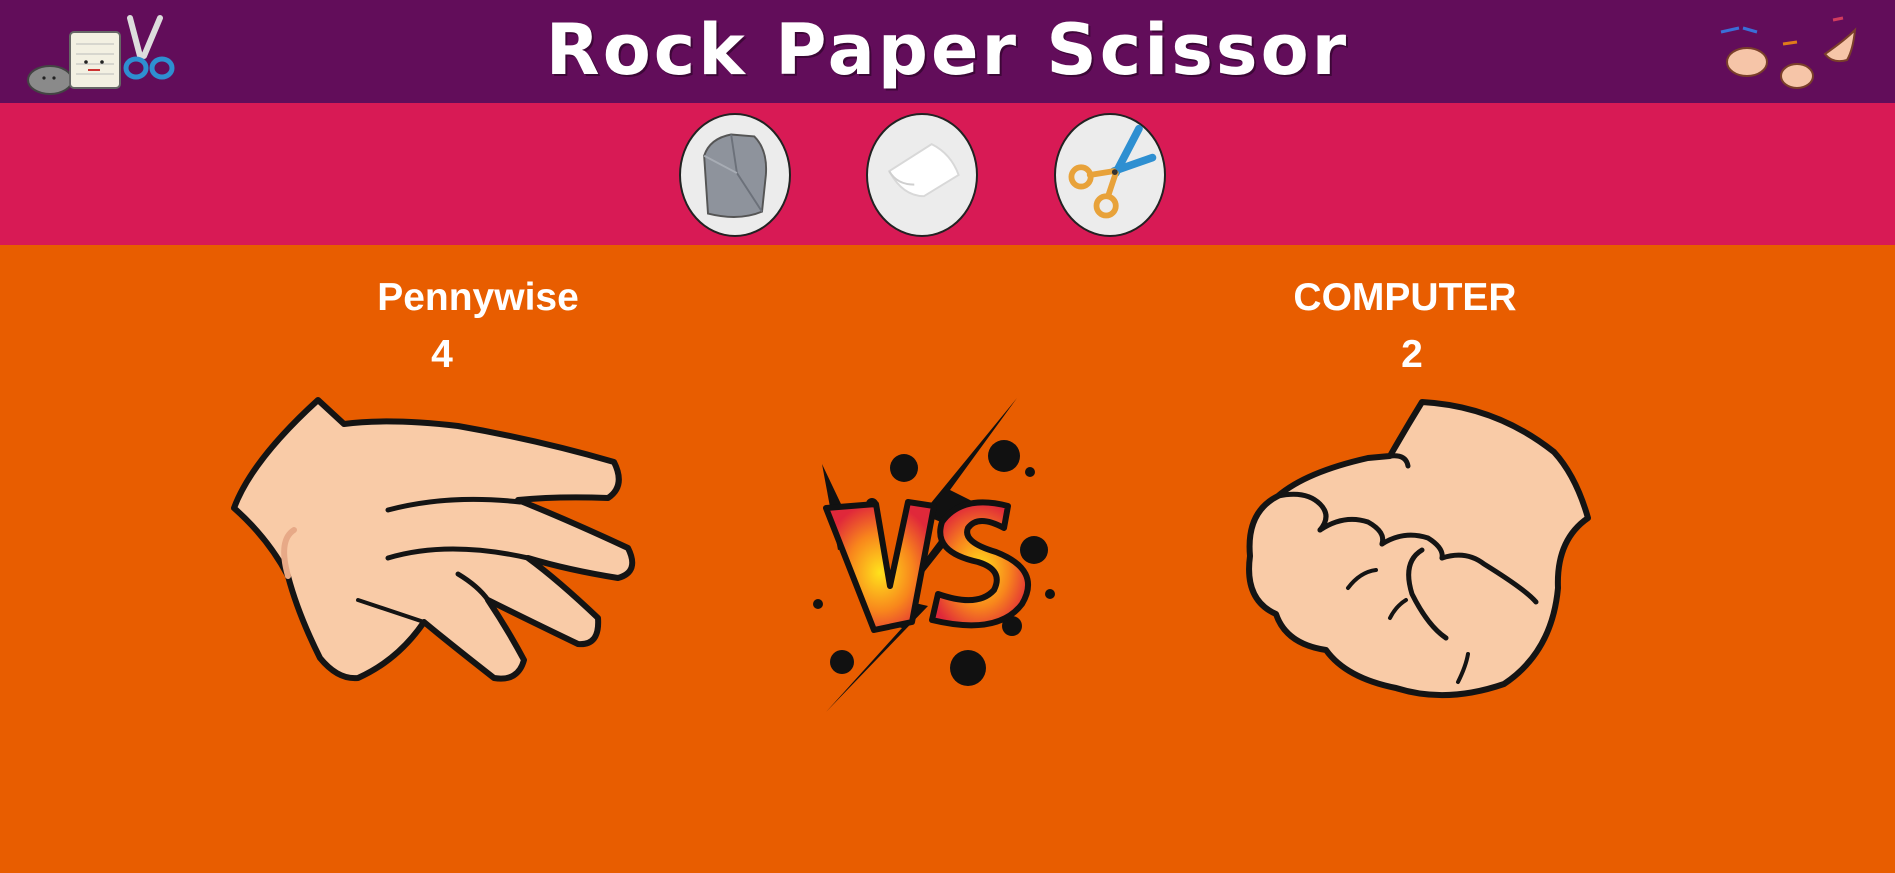  Describe the element at coordinates (927, 559) in the screenshot. I see `versus-burst-icon` at that location.